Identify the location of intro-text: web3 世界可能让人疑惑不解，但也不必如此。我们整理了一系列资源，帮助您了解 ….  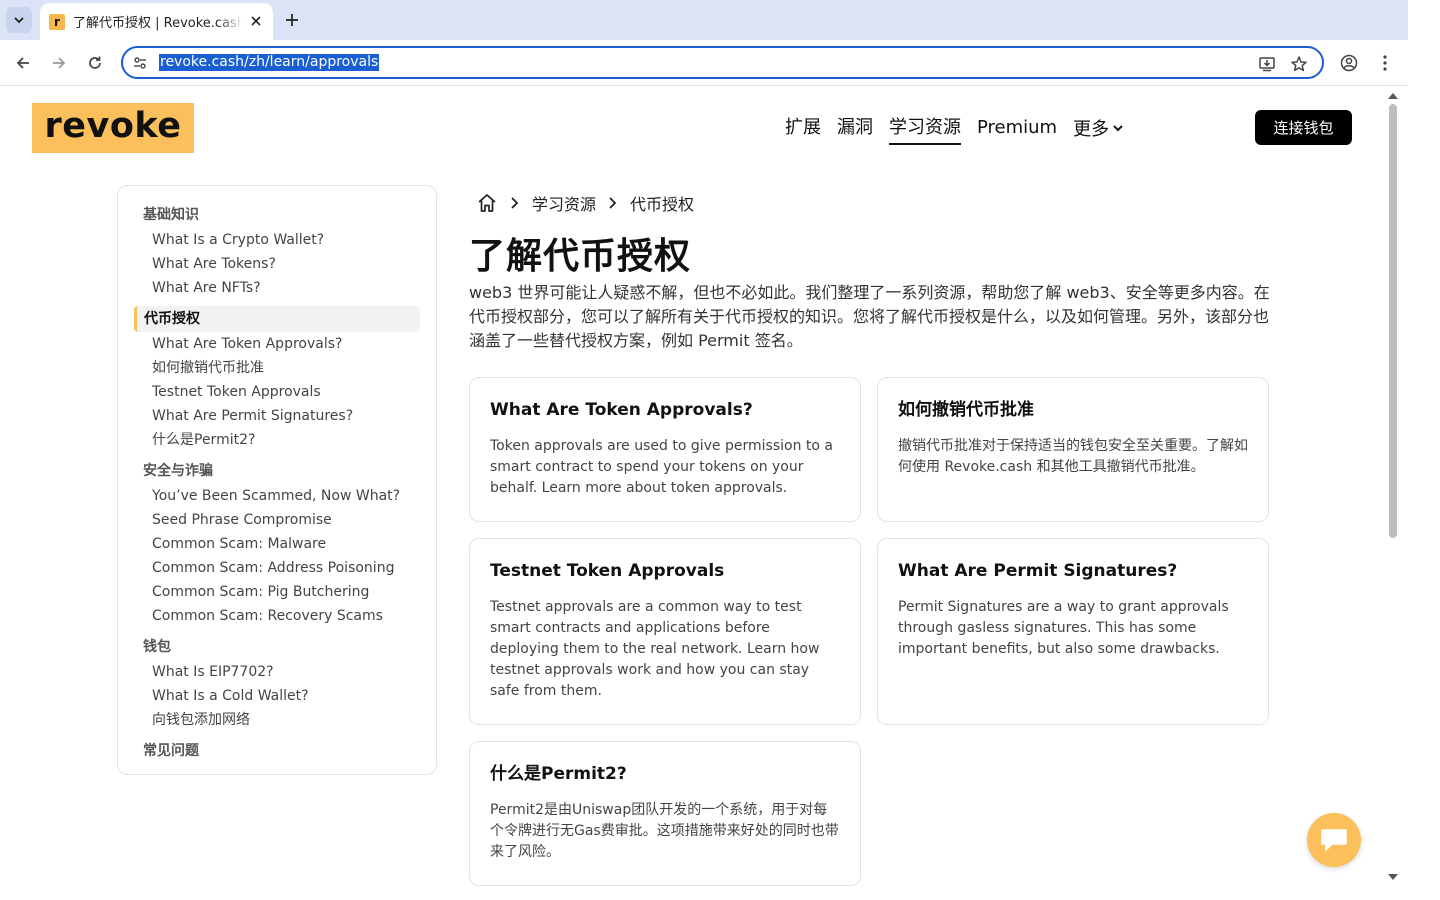
(869, 316).